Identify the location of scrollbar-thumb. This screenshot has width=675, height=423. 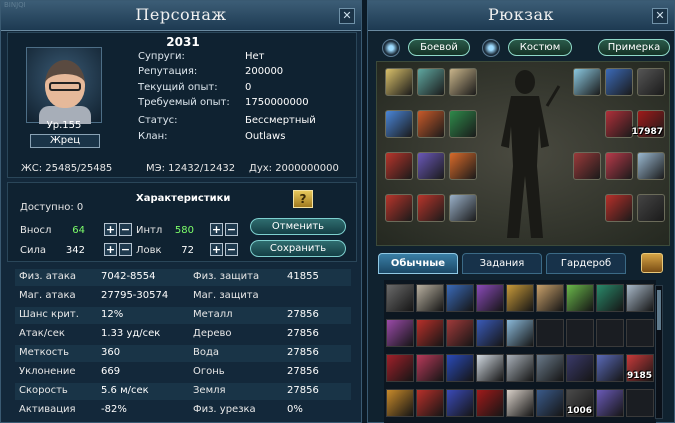
(659, 310).